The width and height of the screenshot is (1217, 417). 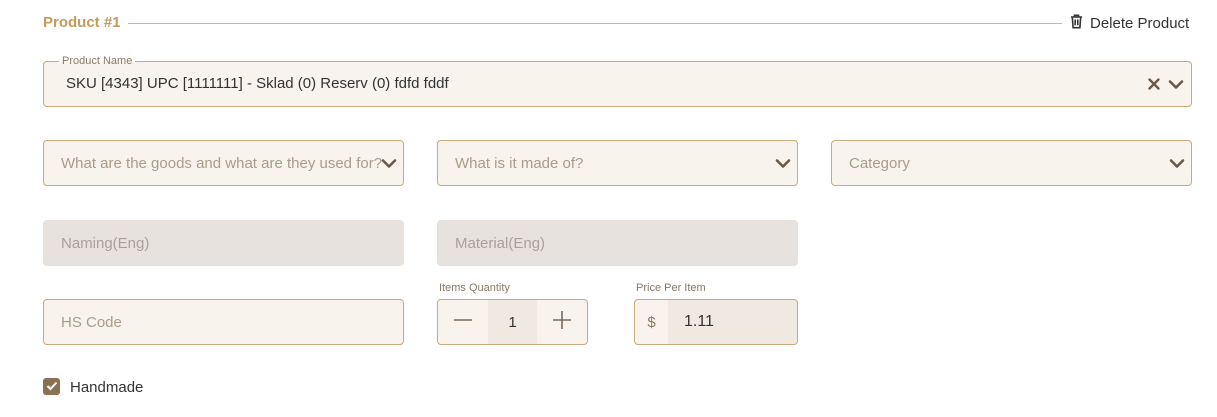 I want to click on product-section-title: Product #1, so click(x=82, y=22).